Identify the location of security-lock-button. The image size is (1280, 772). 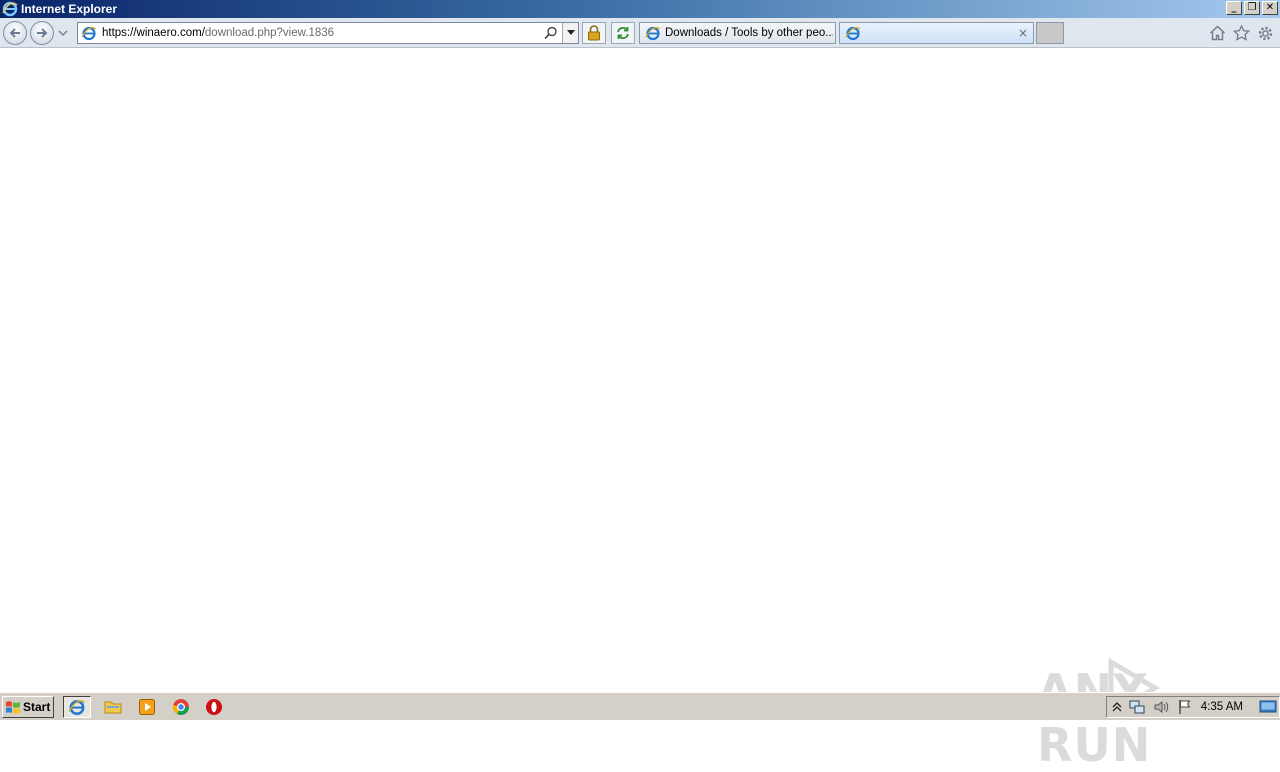
(594, 33).